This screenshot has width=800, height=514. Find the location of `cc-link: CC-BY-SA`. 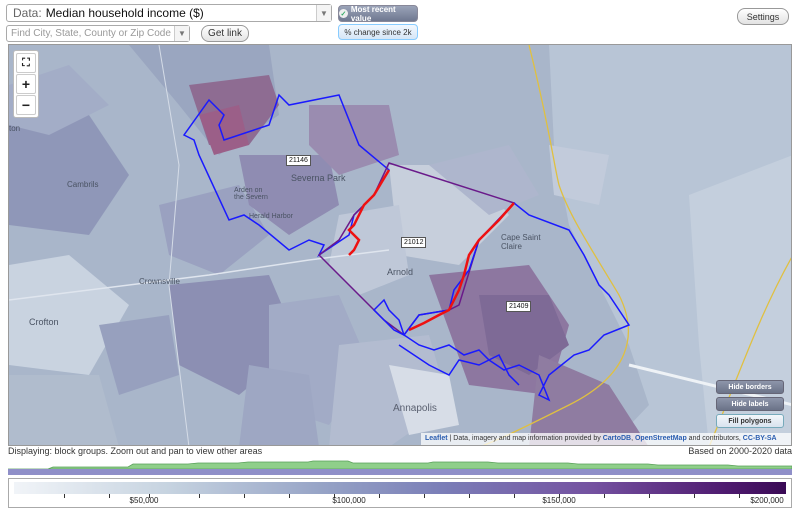

cc-link: CC-BY-SA is located at coordinates (760, 438).